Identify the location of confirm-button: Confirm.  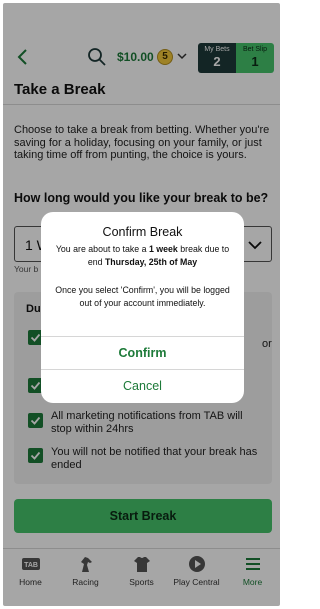
(142, 353).